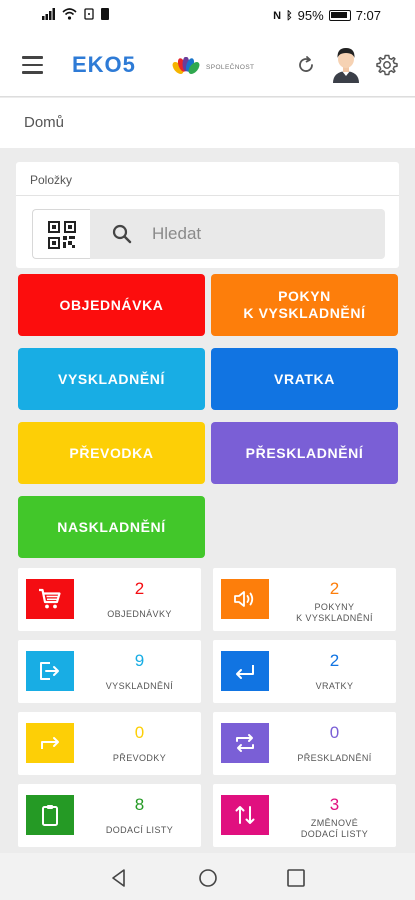  I want to click on action-button-vyskladneni: VYSKLADNĚNÍ, so click(111, 379).